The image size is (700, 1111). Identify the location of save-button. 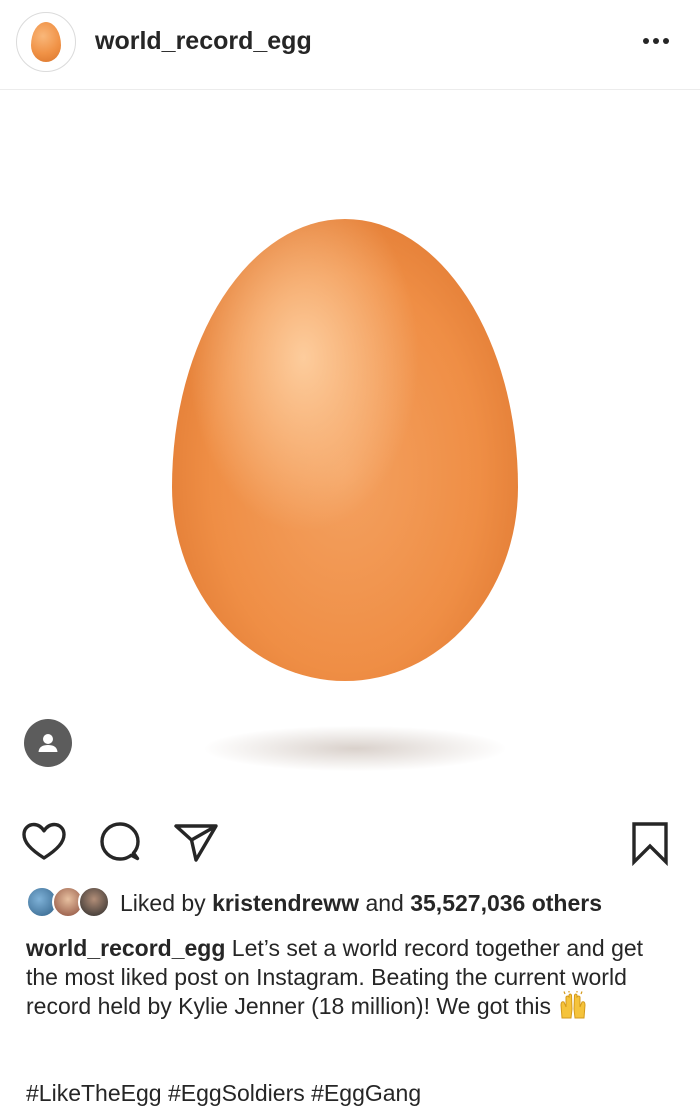
(650, 842).